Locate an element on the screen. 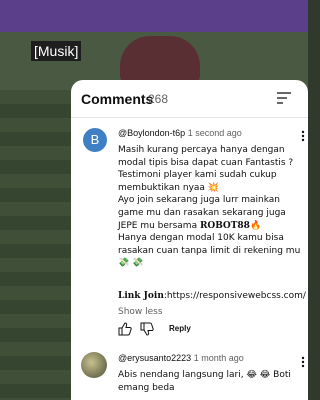  player-figure is located at coordinates (160, 59).